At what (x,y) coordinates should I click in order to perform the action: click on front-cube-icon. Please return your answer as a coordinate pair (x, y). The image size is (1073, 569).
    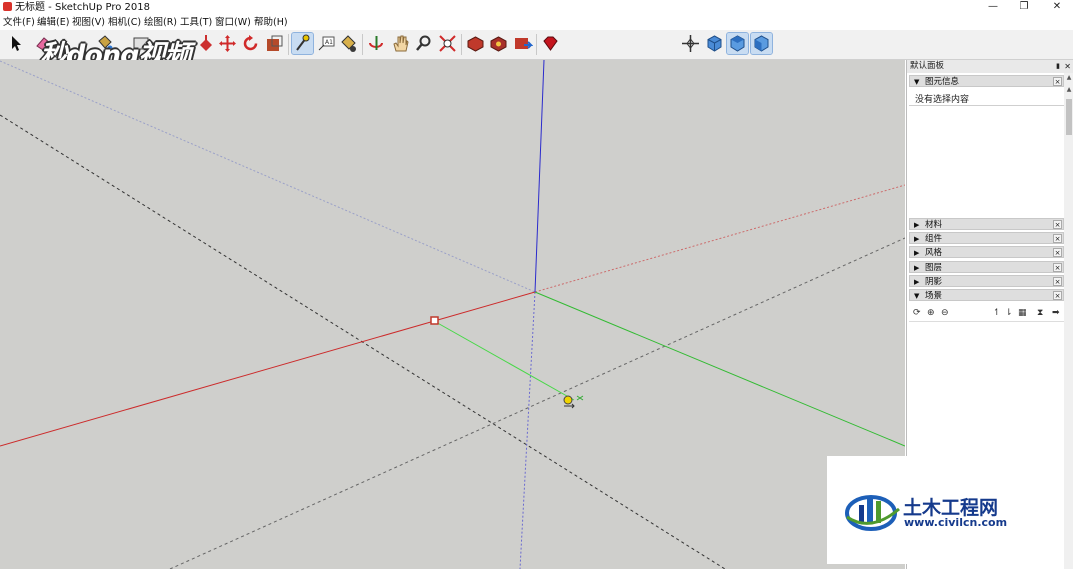
    Looking at the image, I should click on (761, 43).